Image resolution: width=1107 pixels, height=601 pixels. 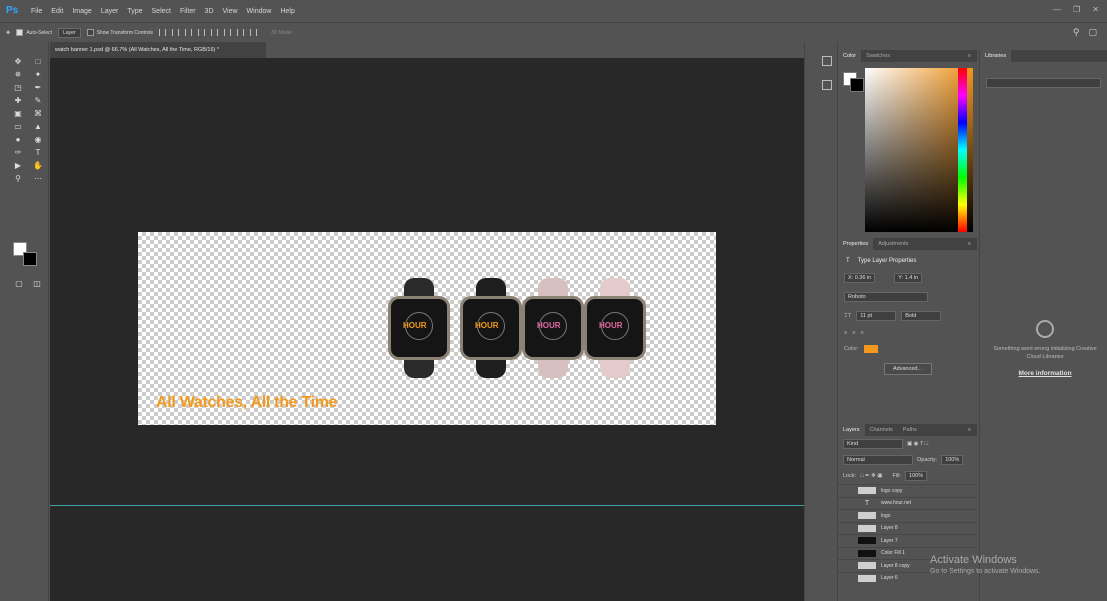 I want to click on y-field: Y: 1.4 in, so click(x=908, y=278).